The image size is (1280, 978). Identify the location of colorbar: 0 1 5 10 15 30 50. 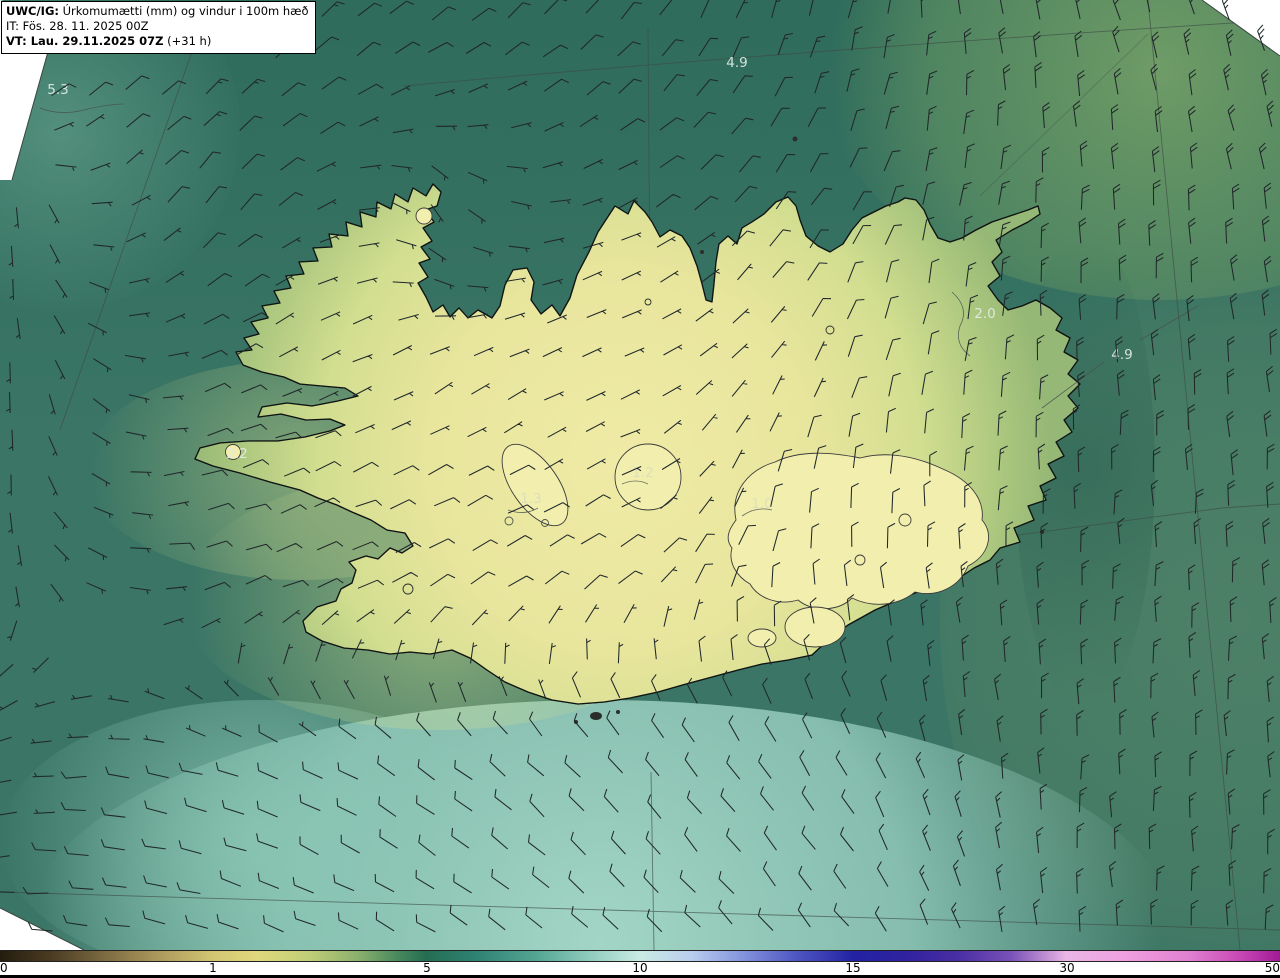
(640, 964).